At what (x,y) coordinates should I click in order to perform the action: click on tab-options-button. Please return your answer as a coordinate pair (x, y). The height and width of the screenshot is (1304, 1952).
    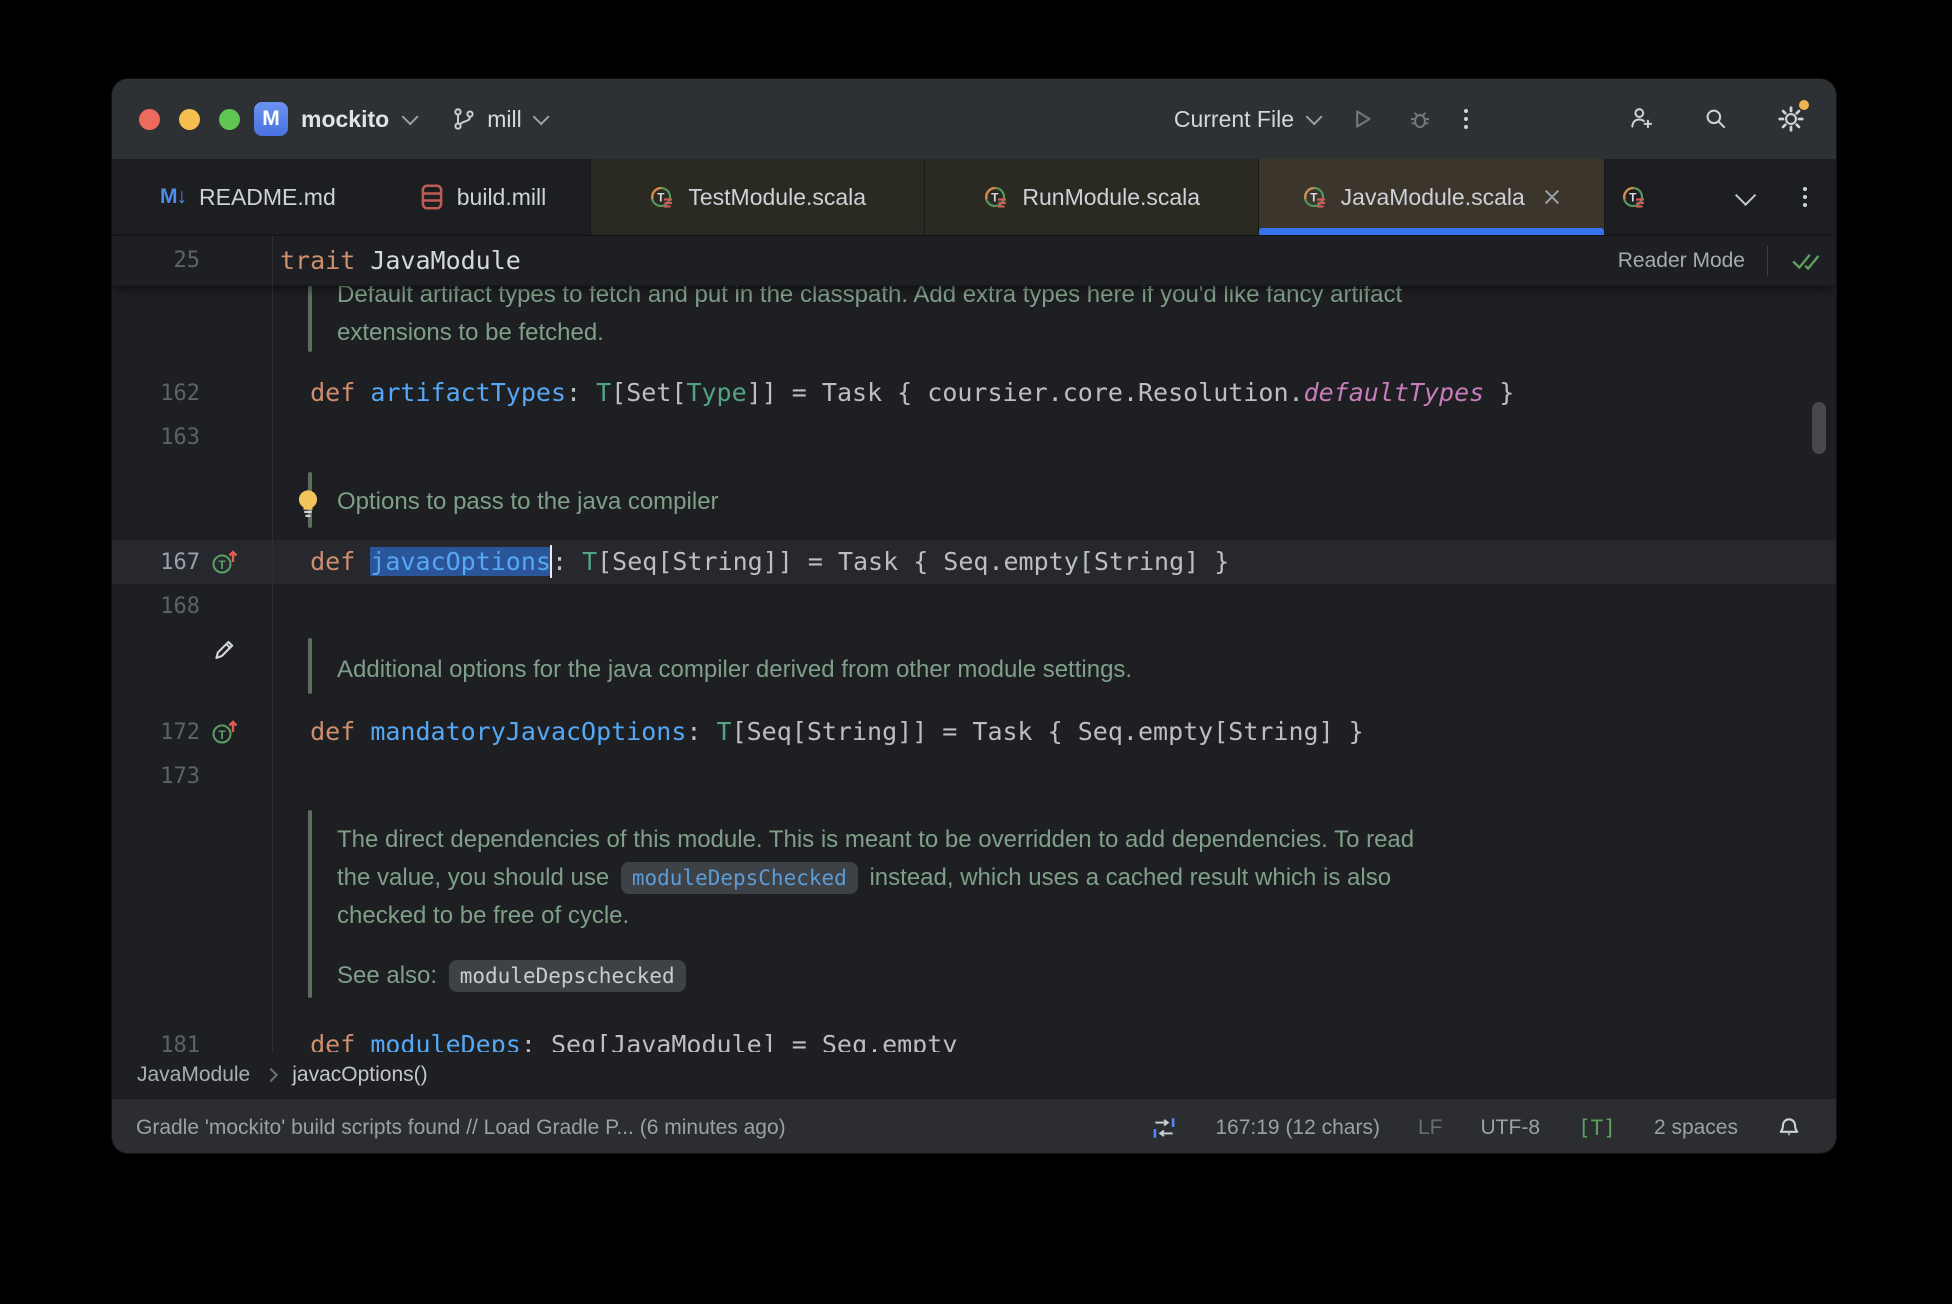
    Looking at the image, I should click on (1805, 197).